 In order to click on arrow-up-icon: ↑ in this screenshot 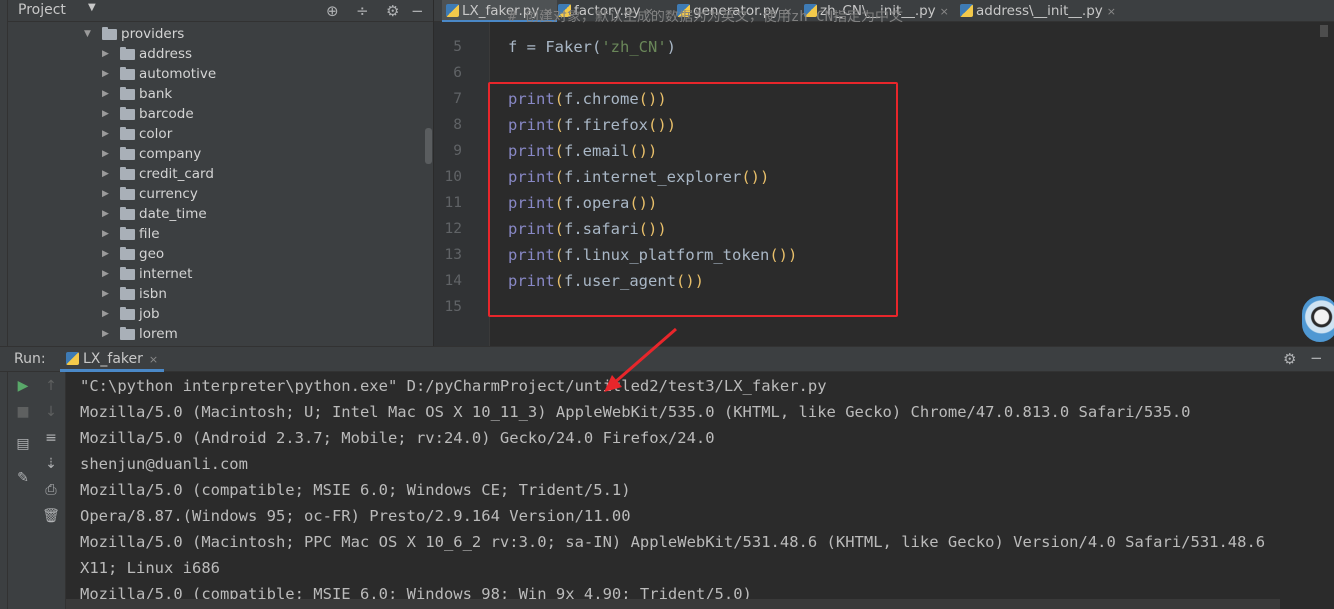, I will do `click(51, 386)`.